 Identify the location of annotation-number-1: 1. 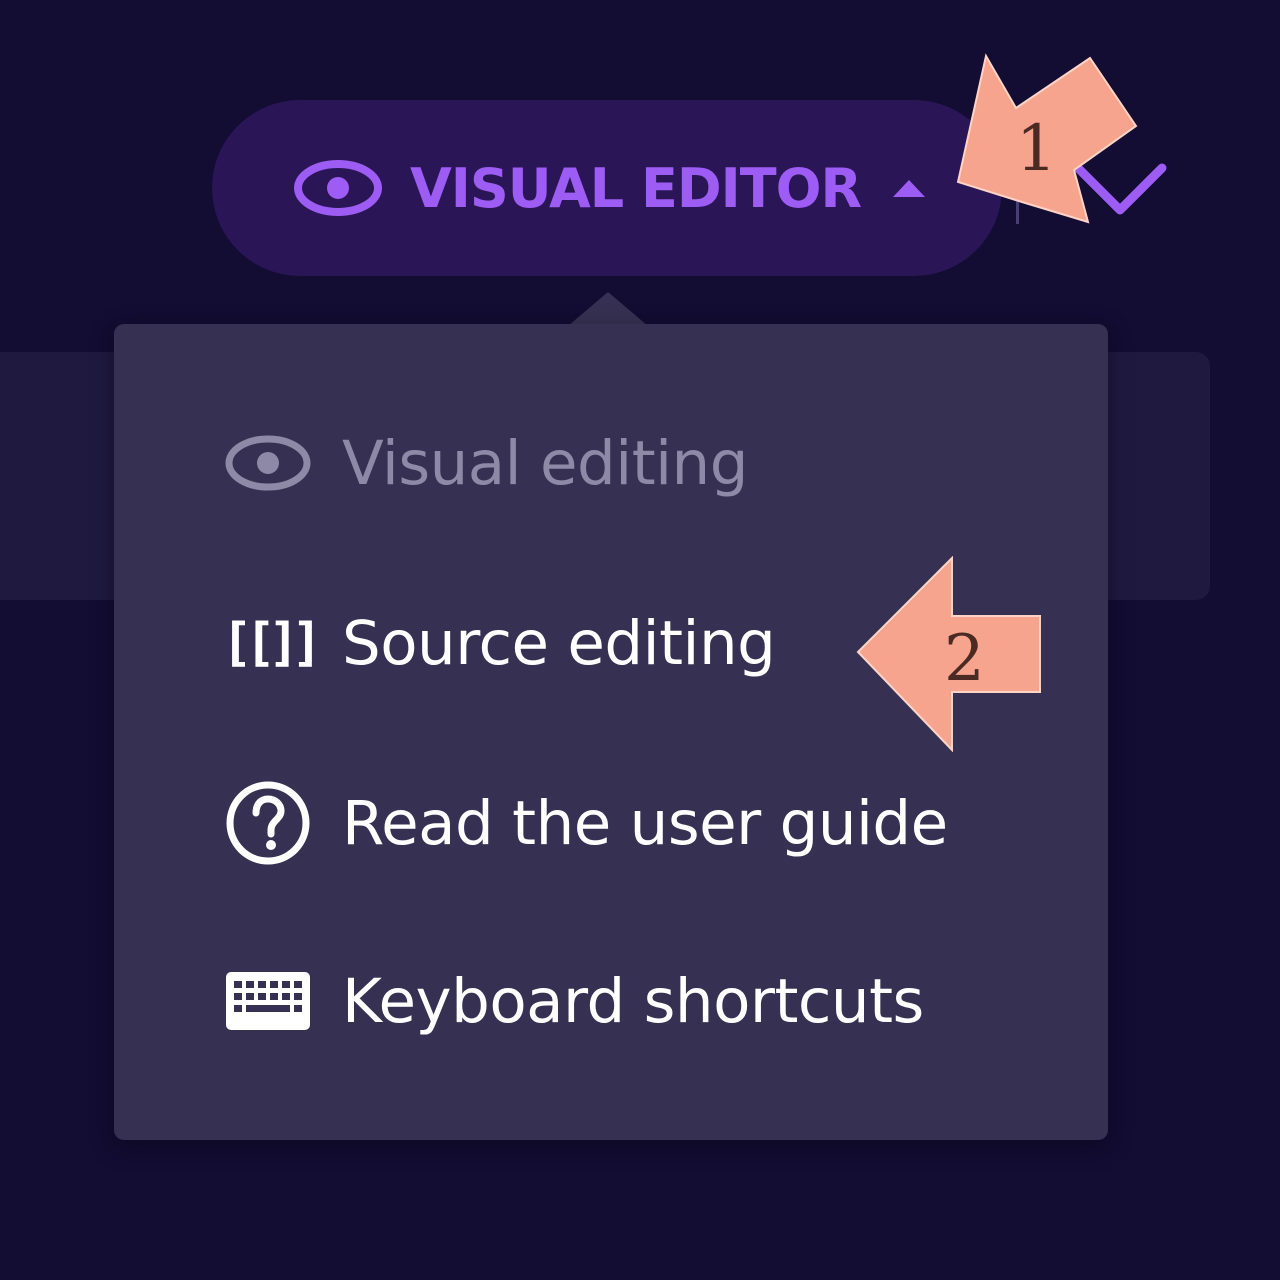
(1036, 149).